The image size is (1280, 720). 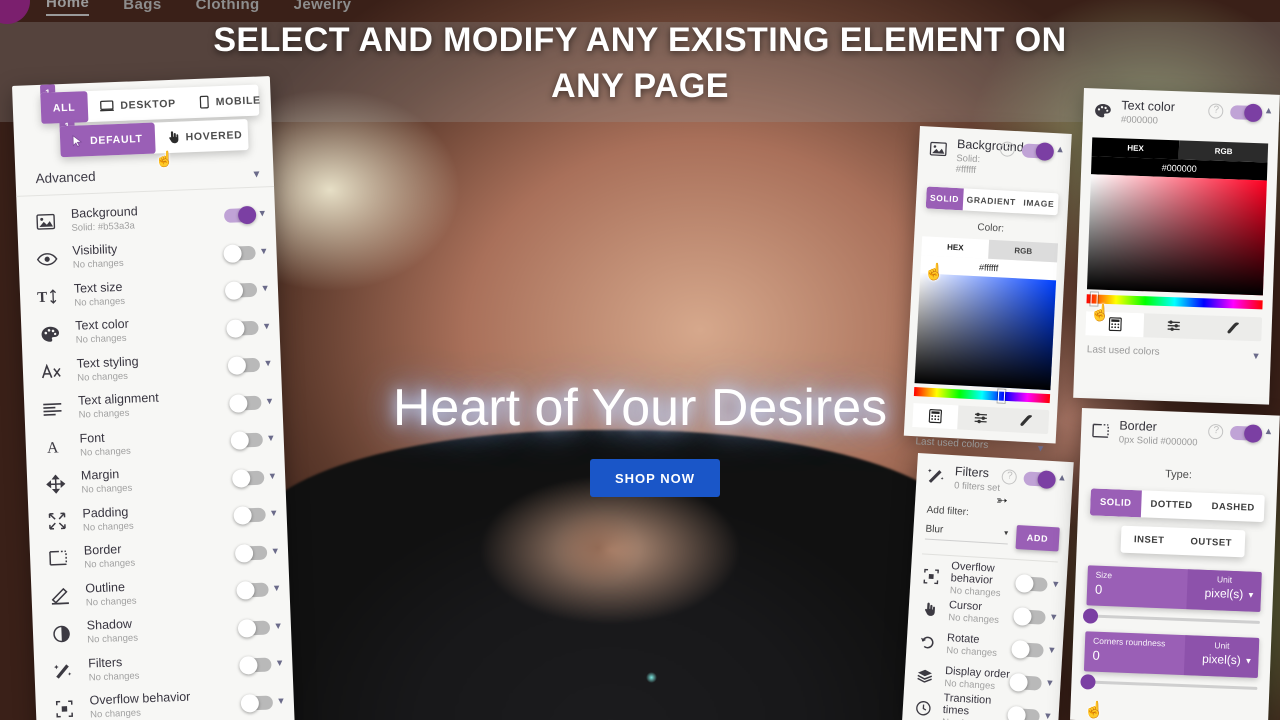 What do you see at coordinates (68, 8) in the screenshot?
I see `nav-item-home: Home` at bounding box center [68, 8].